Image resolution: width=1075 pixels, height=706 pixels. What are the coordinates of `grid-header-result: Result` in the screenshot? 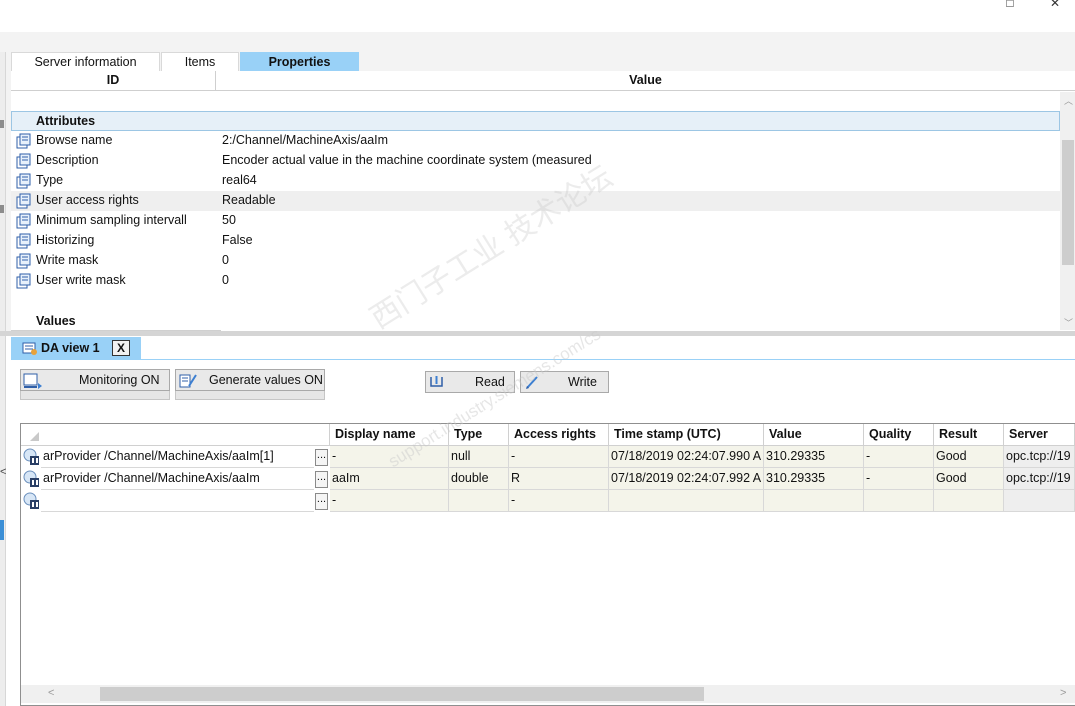 It's located at (969, 435).